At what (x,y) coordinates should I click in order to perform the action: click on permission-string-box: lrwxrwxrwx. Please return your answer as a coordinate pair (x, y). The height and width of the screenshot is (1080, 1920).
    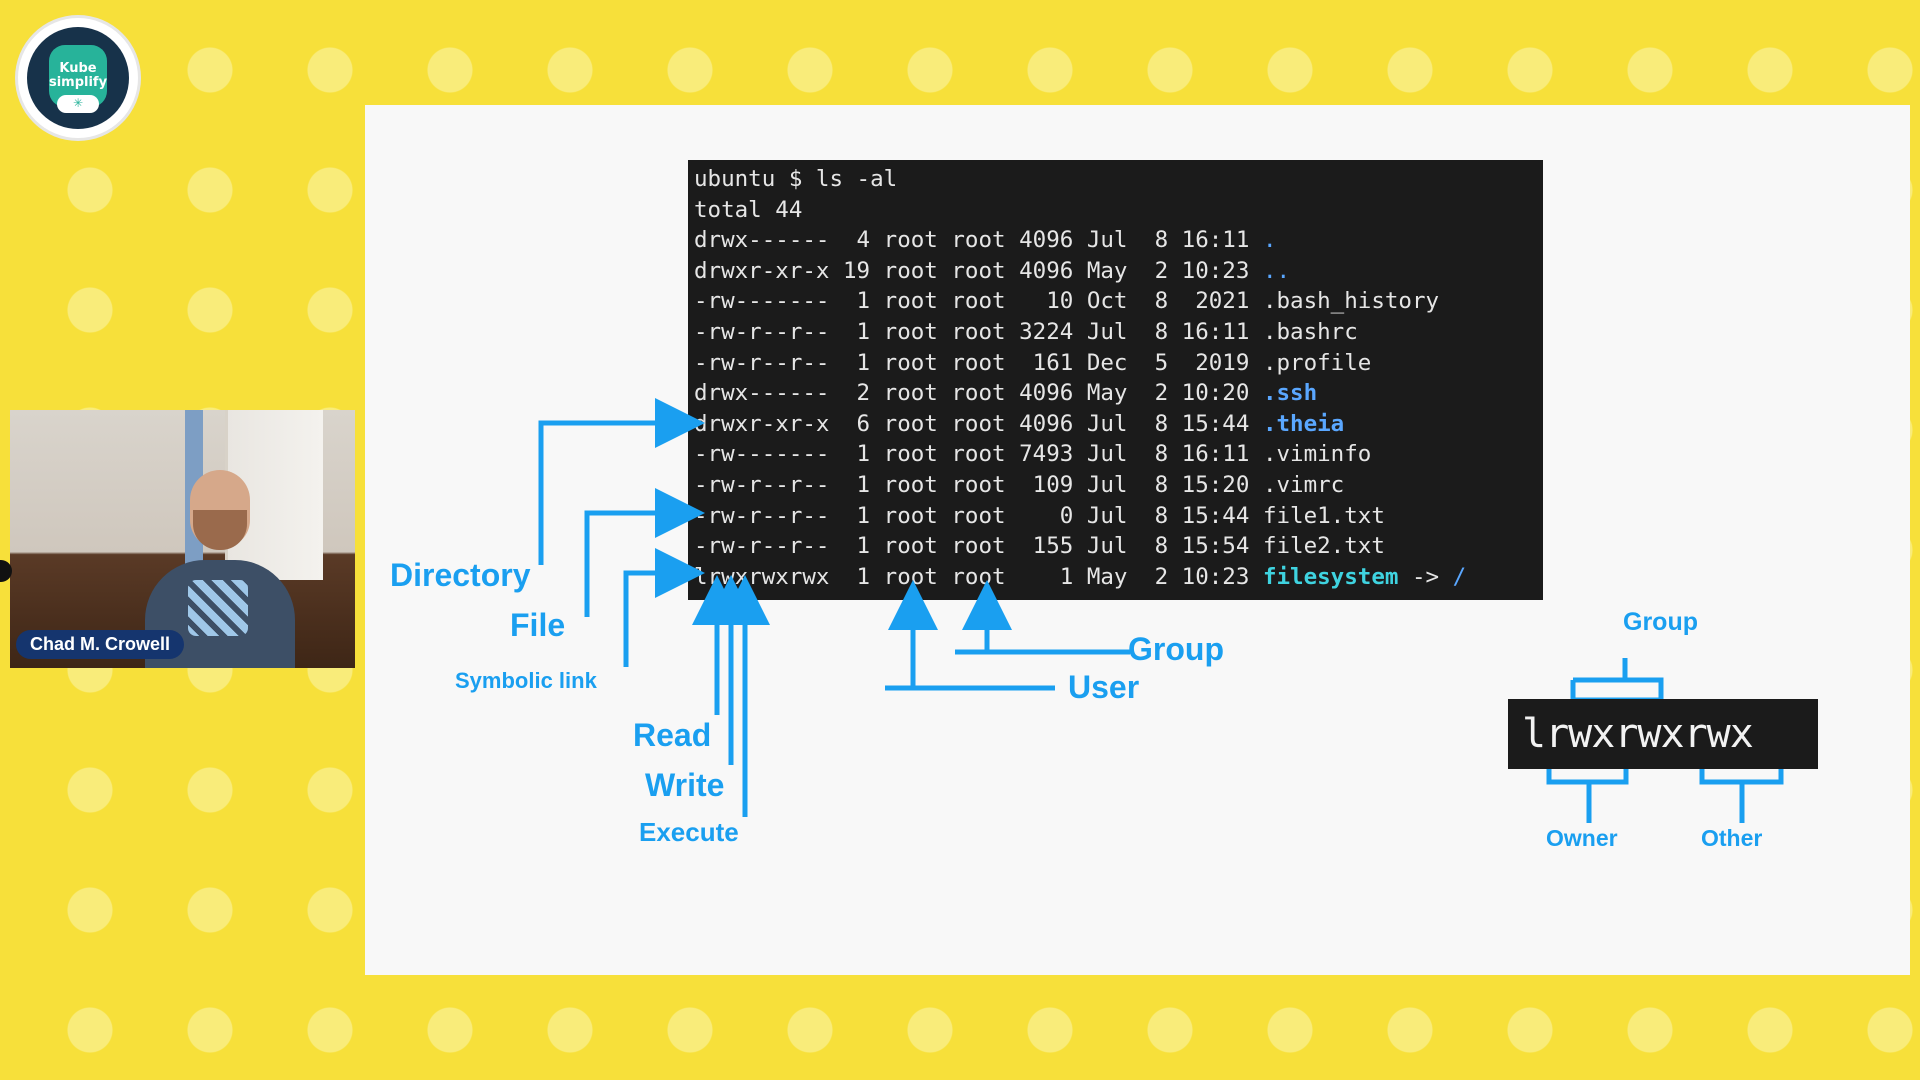
    Looking at the image, I should click on (1663, 734).